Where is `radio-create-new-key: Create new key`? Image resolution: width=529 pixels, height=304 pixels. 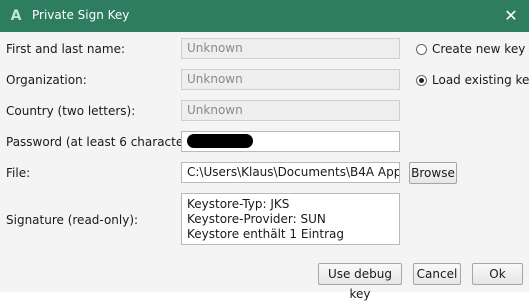 radio-create-new-key: Create new key is located at coordinates (470, 49).